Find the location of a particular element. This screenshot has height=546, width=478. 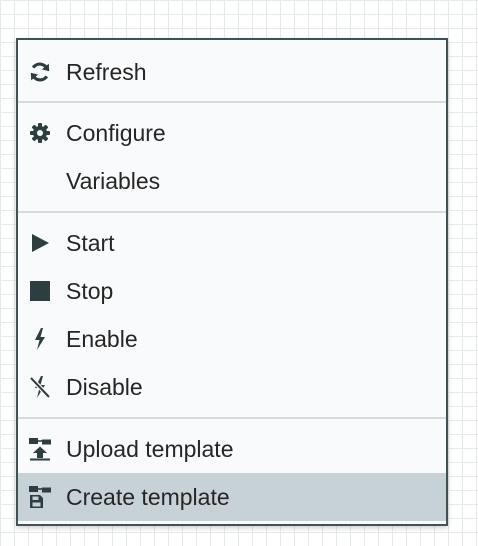

menu-item-stop: Stop is located at coordinates (232, 291).